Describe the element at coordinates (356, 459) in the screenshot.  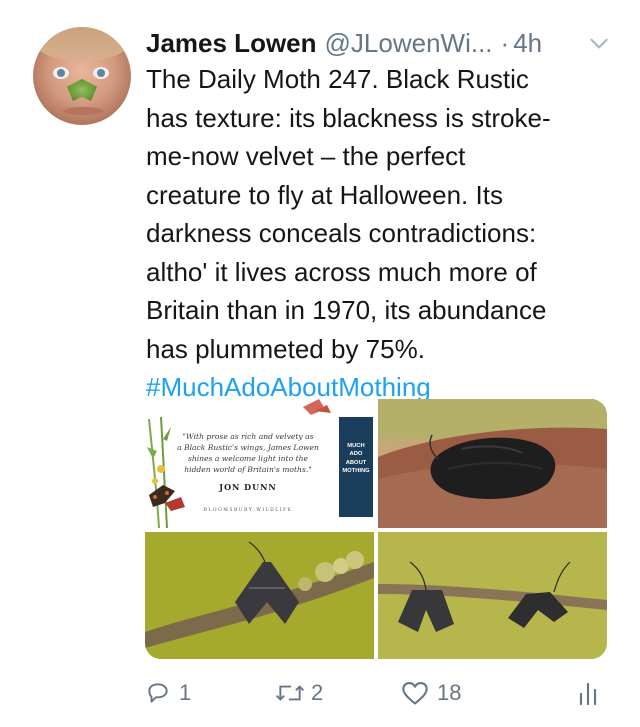
I see `book-title: MUCH ADO ABOUT MOTHING` at that location.